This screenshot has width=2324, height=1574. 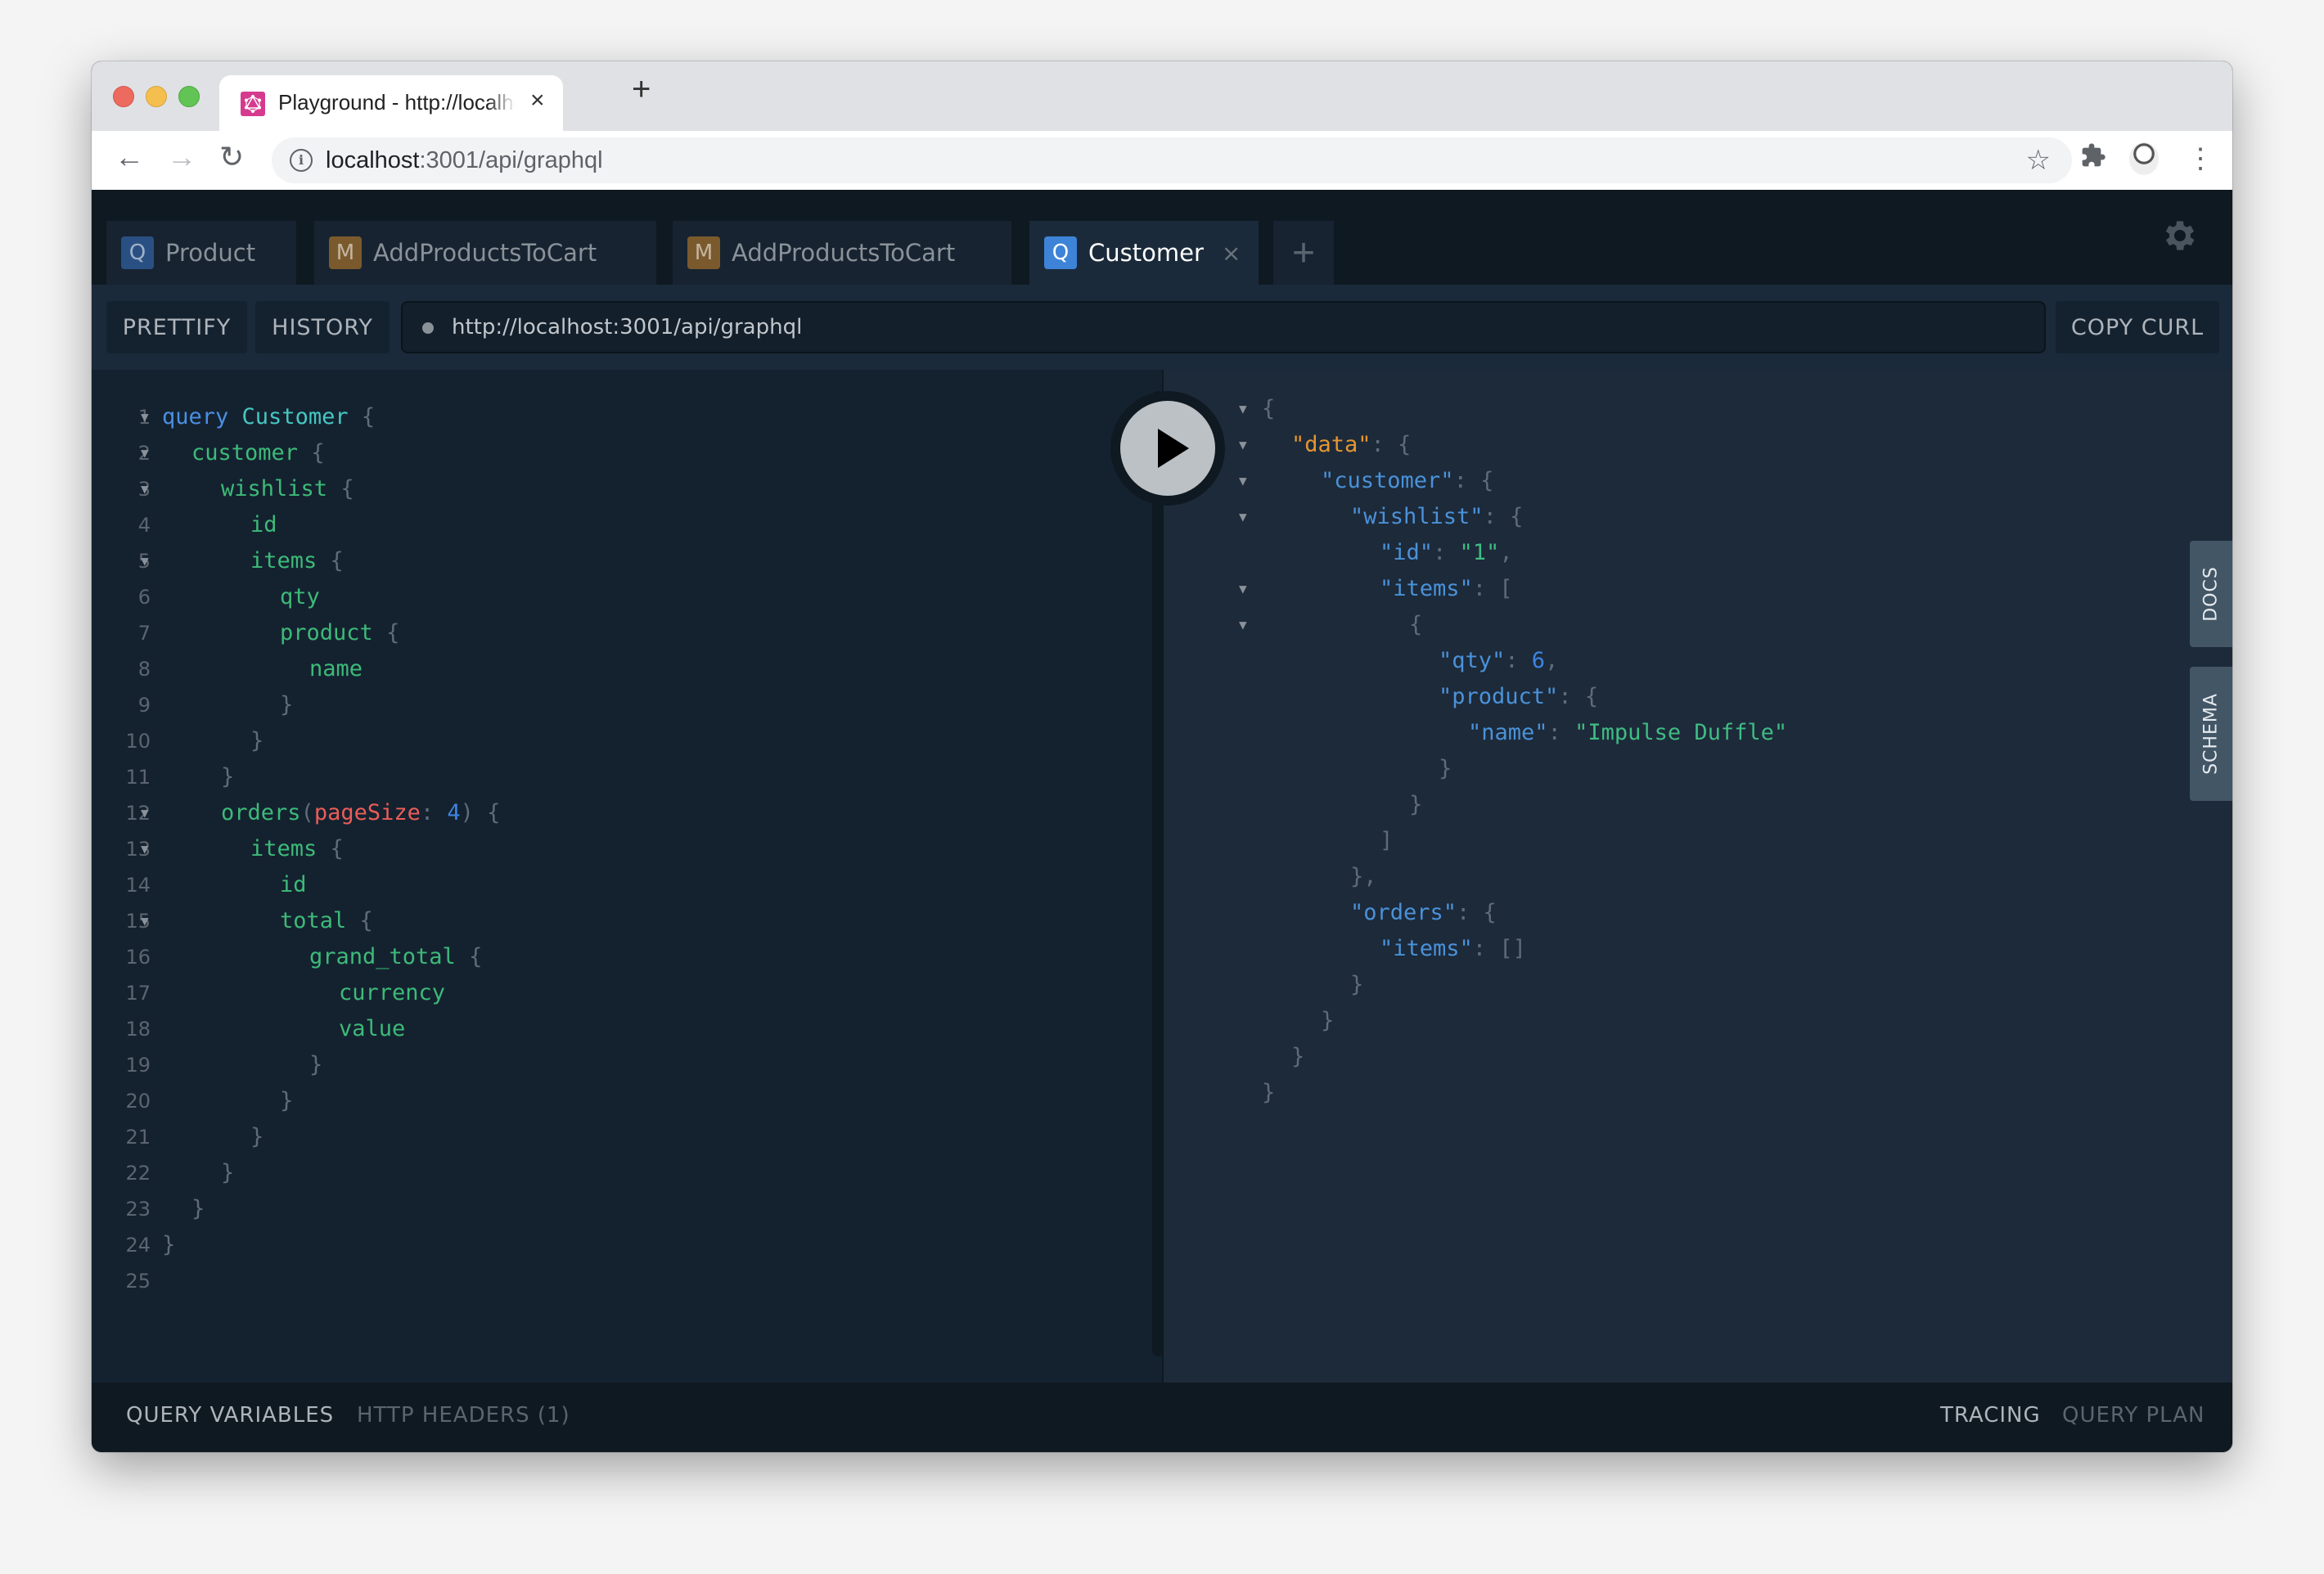 What do you see at coordinates (182, 157) in the screenshot?
I see `forward-arrow-icon: →` at bounding box center [182, 157].